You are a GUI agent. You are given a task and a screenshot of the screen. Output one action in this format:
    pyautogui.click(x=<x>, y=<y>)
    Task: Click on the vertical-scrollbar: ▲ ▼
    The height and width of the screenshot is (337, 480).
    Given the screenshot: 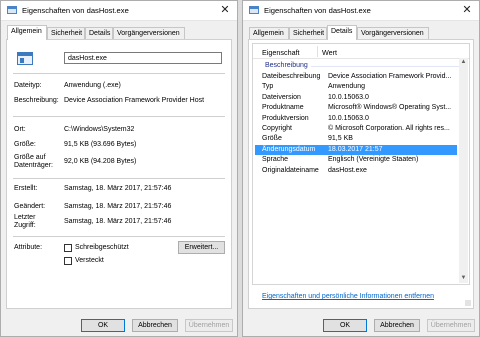 What is the action you would take?
    pyautogui.click(x=463, y=170)
    